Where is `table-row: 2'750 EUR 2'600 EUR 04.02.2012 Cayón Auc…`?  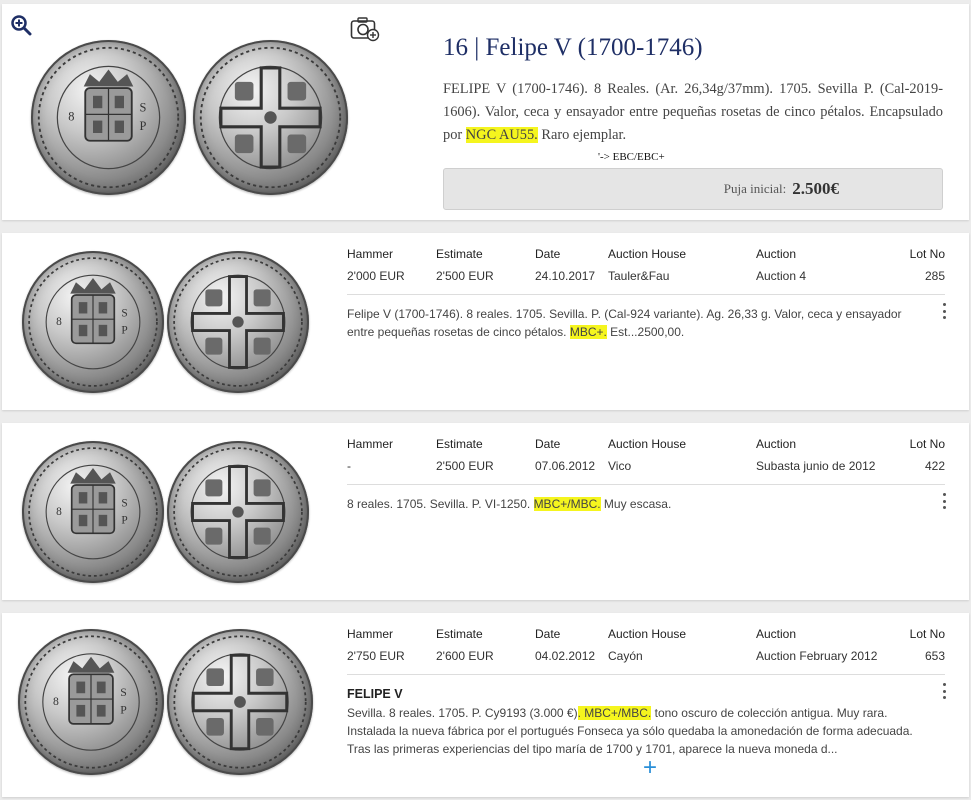 table-row: 2'750 EUR 2'600 EUR 04.02.2012 Cayón Auc… is located at coordinates (646, 660).